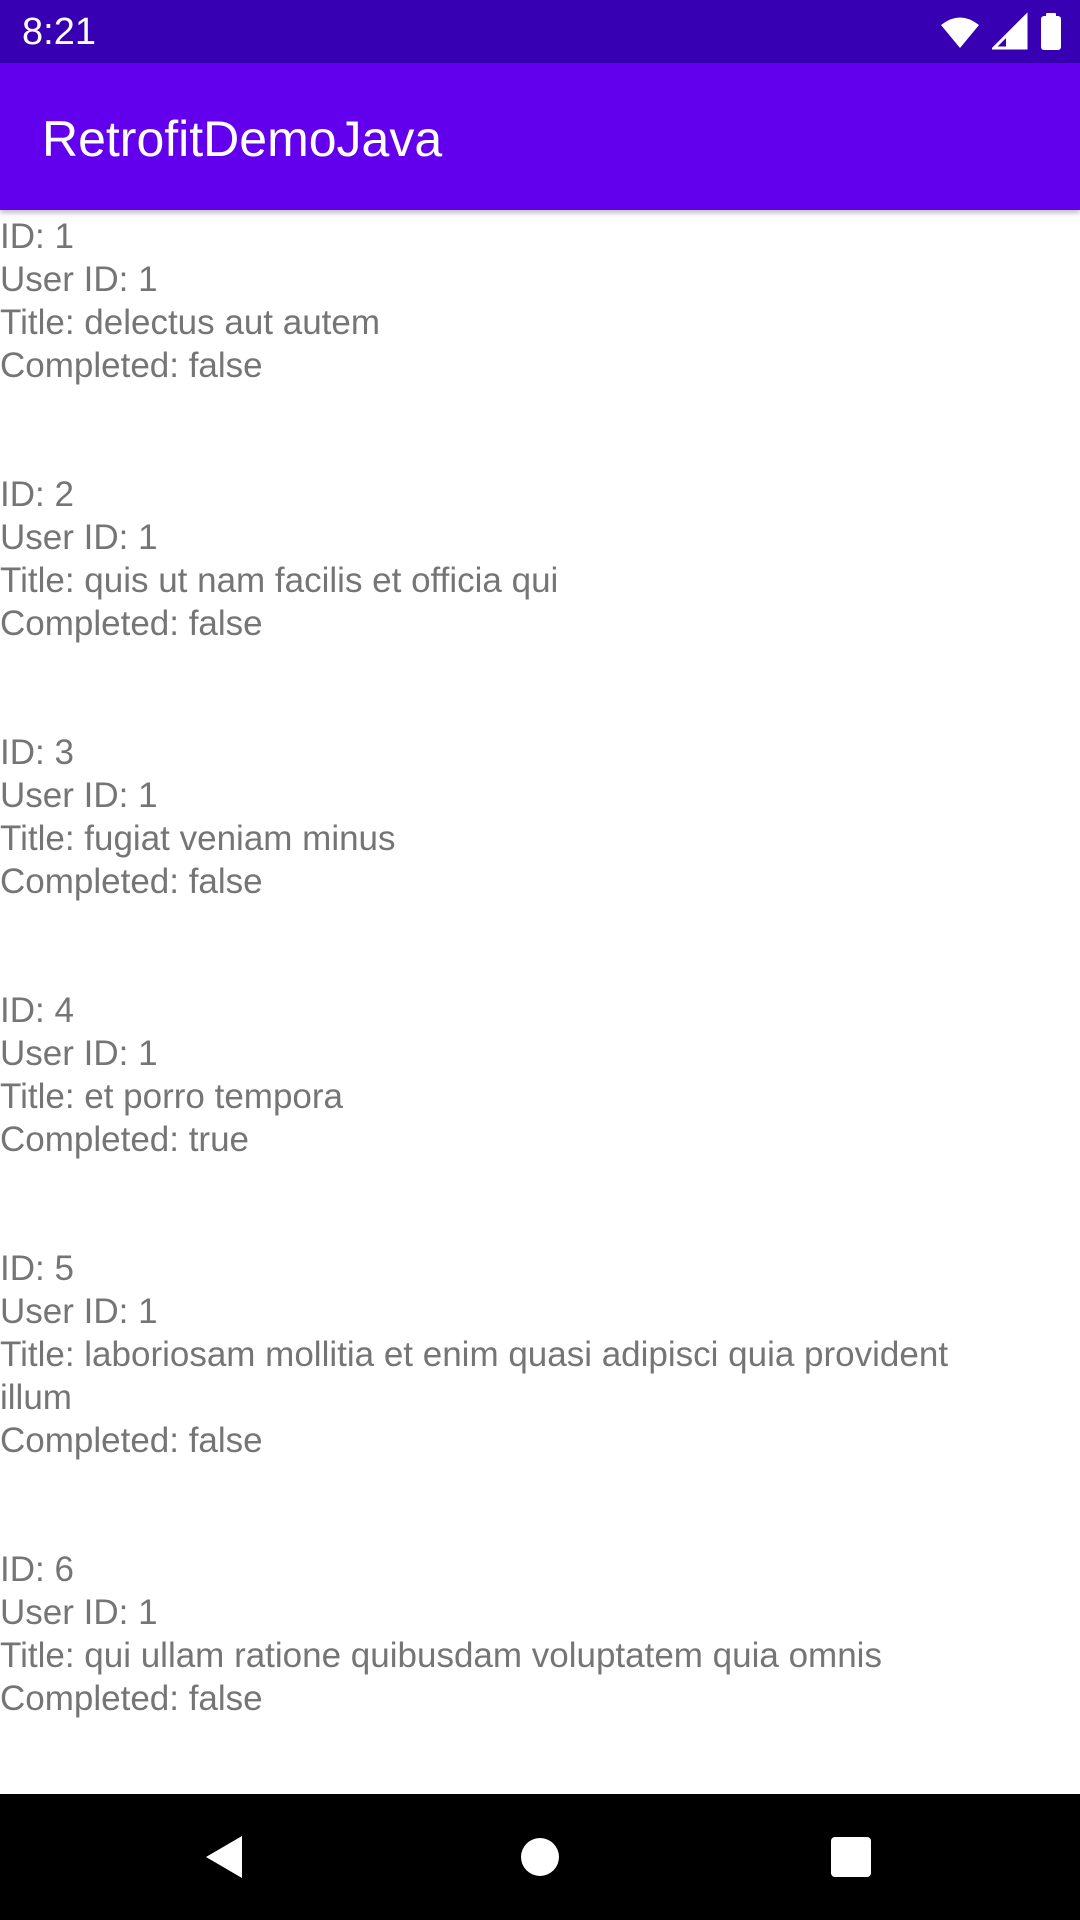  I want to click on navigation-bar, so click(540, 1857).